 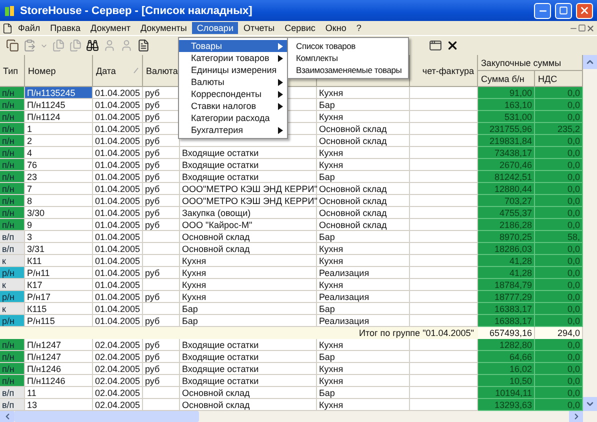 I want to click on table-cell: 11, so click(x=59, y=393).